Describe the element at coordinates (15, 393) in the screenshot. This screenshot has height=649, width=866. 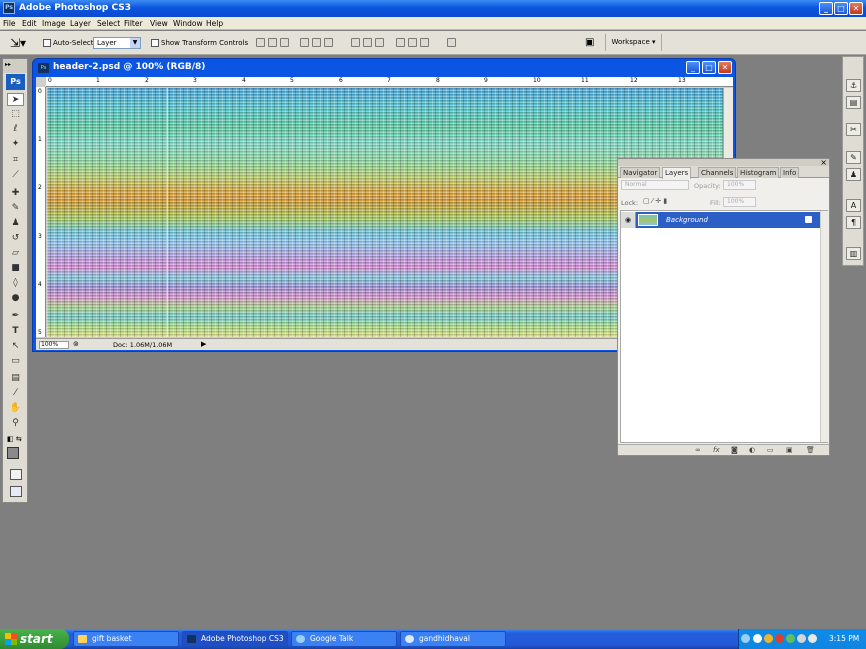
I see `eyedropper-icon: ⁄` at that location.